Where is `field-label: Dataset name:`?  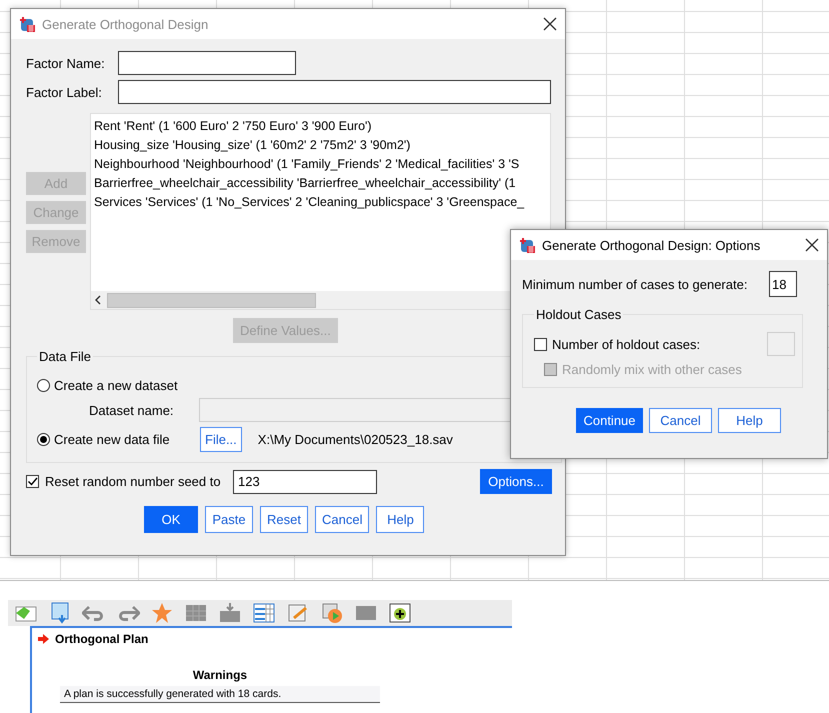
field-label: Dataset name: is located at coordinates (132, 410).